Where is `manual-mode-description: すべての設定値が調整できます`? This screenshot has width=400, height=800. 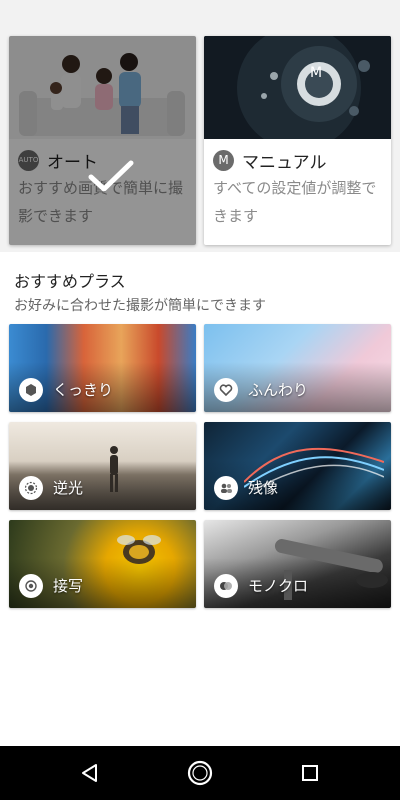 manual-mode-description: すべての設定値が調整できます is located at coordinates (295, 202).